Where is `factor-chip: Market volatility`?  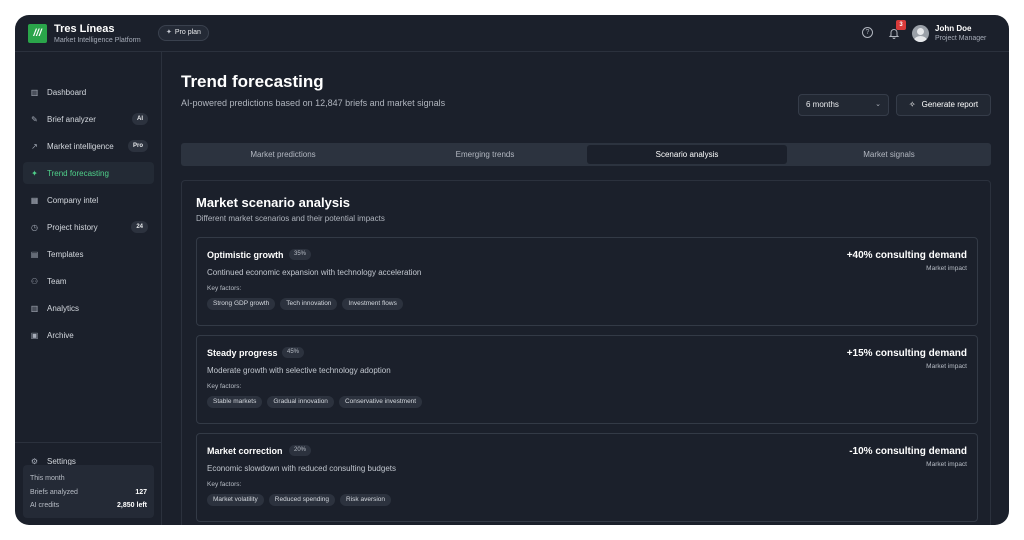
factor-chip: Market volatility is located at coordinates (235, 500).